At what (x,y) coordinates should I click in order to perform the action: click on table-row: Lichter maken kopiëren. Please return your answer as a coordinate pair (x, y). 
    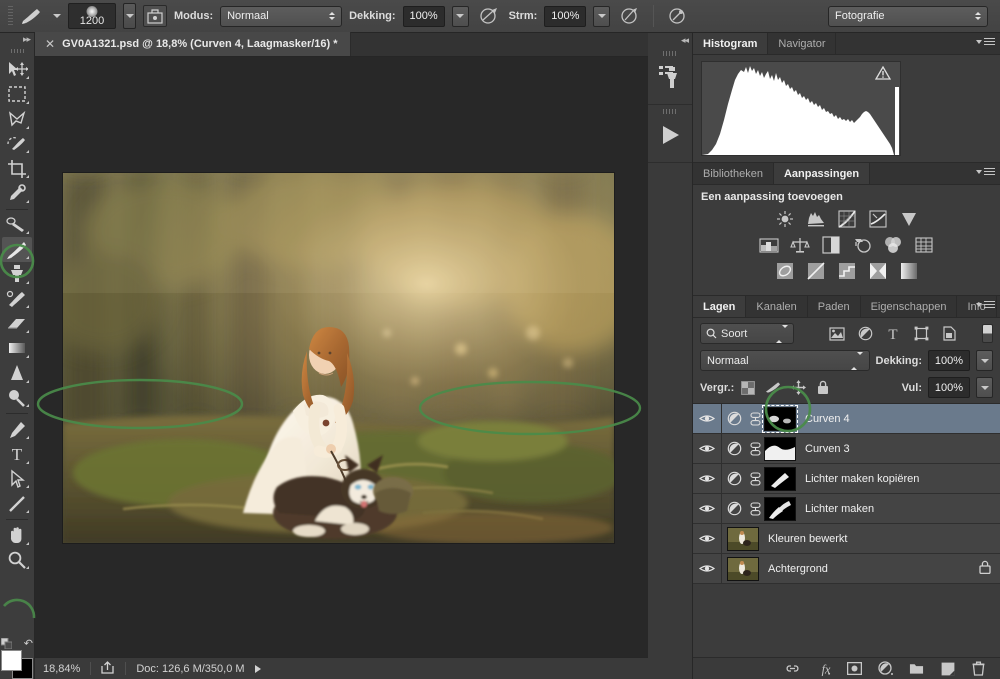
    Looking at the image, I should click on (846, 479).